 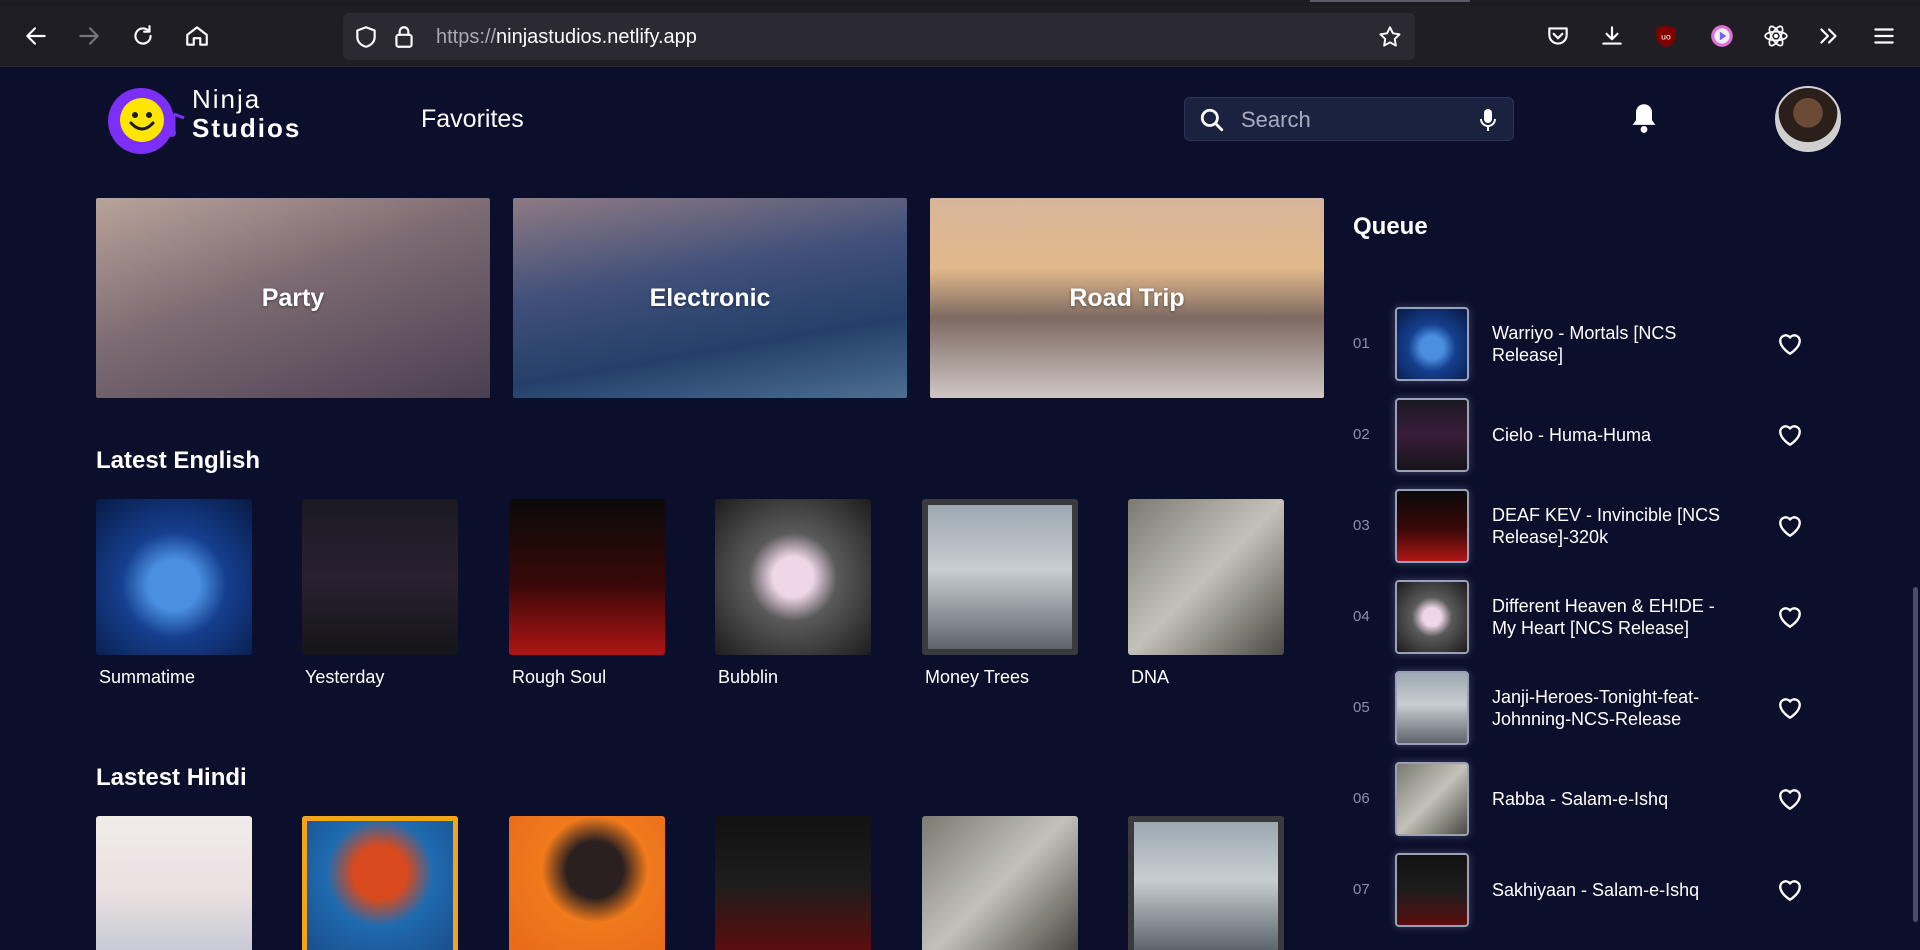 What do you see at coordinates (142, 120) in the screenshot?
I see `smiley-logo-icon` at bounding box center [142, 120].